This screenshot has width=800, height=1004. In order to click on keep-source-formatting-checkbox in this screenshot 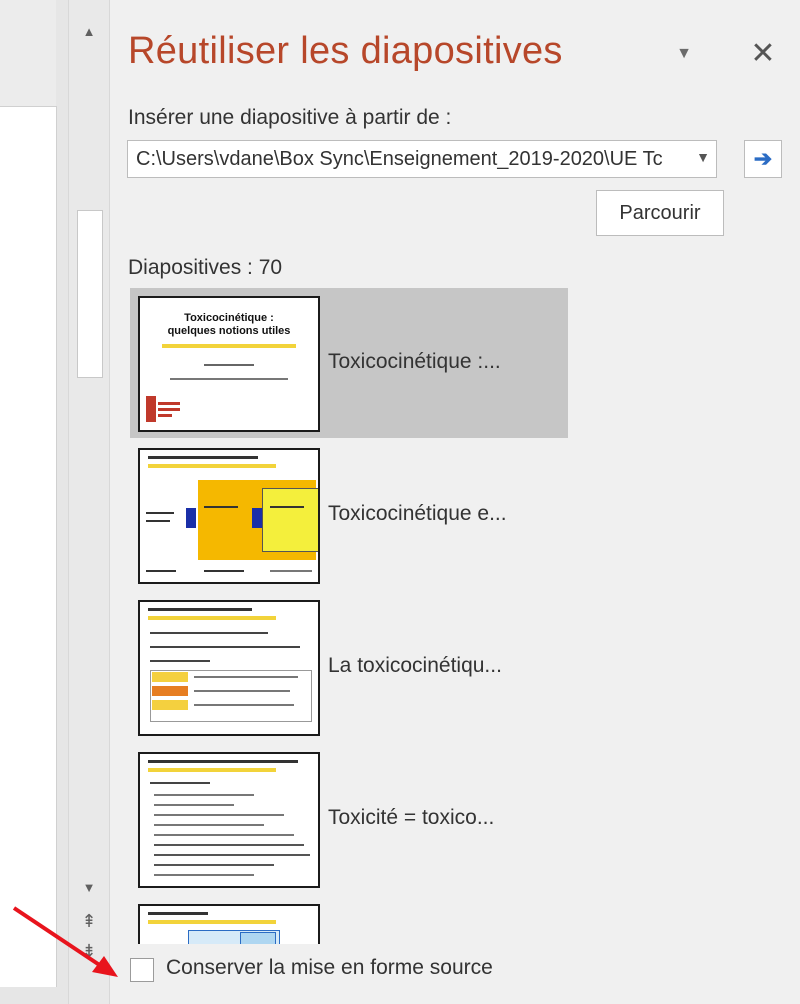, I will do `click(142, 970)`.